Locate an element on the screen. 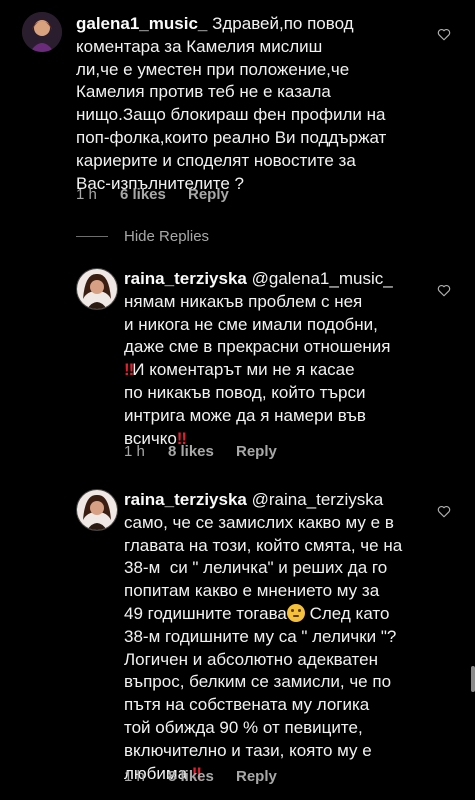 The image size is (475, 800). mention-link: @raina_terziyska is located at coordinates (318, 499).